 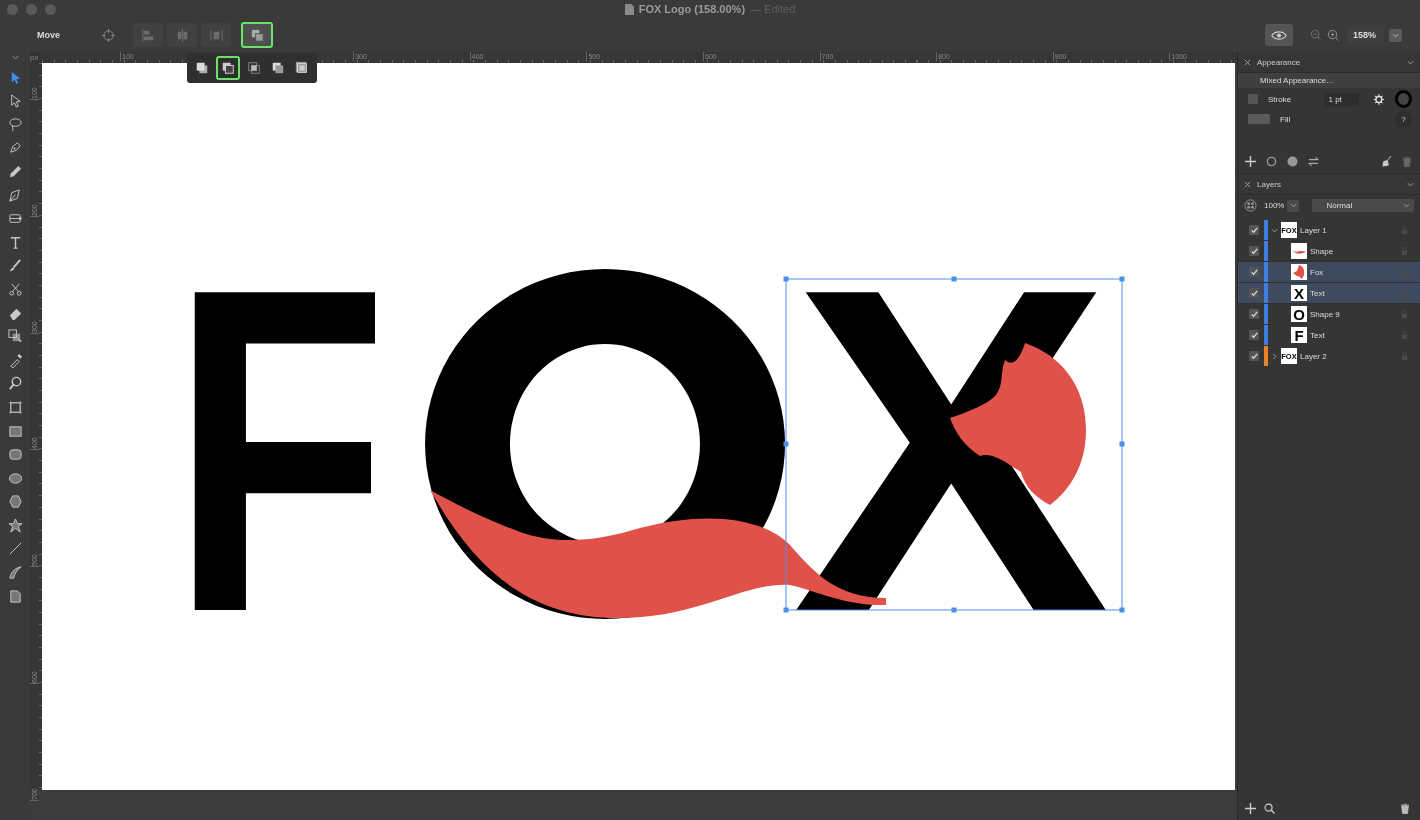 I want to click on layer-row: O Shape 9, so click(x=1329, y=314).